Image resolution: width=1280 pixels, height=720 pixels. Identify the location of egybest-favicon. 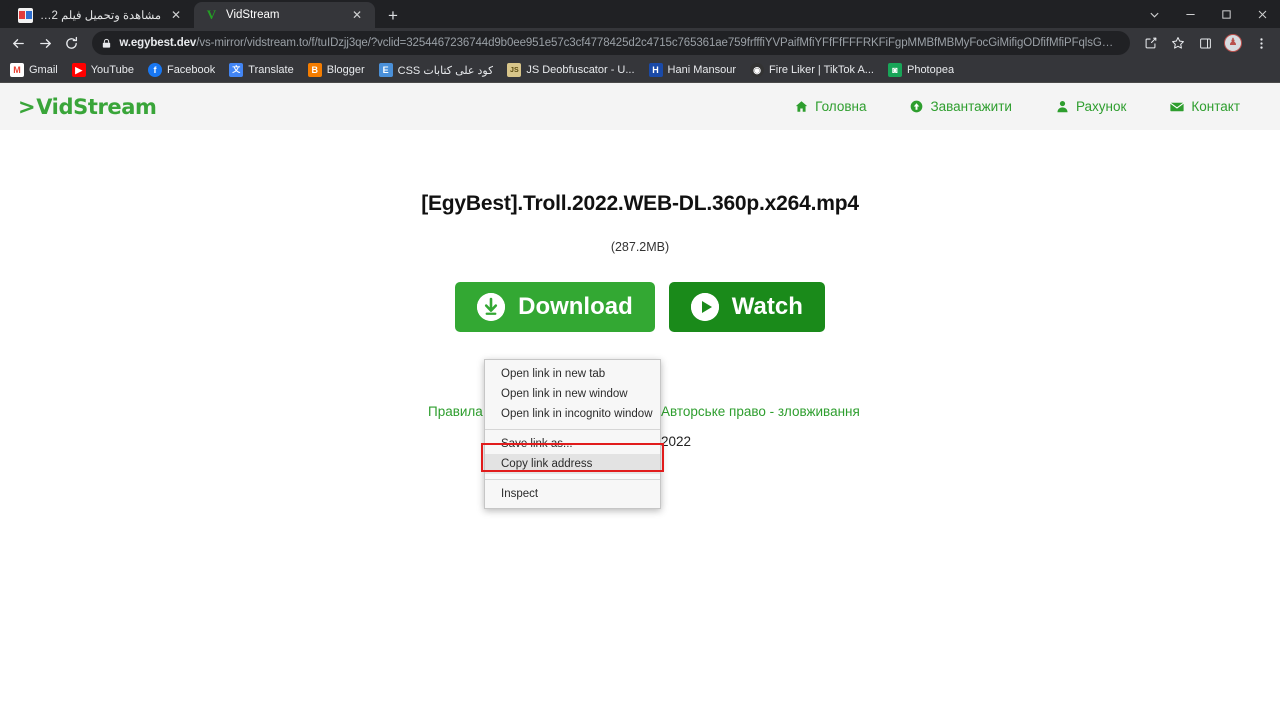
(25, 15).